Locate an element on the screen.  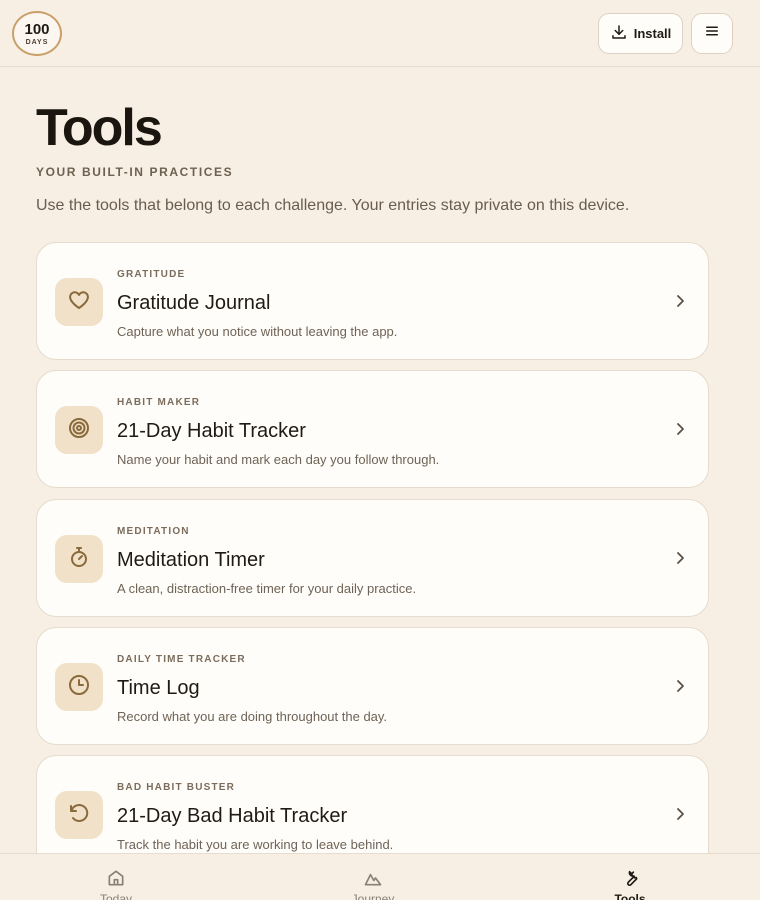
card-eyebrow: BAD HABIT BUSTER is located at coordinates (176, 787).